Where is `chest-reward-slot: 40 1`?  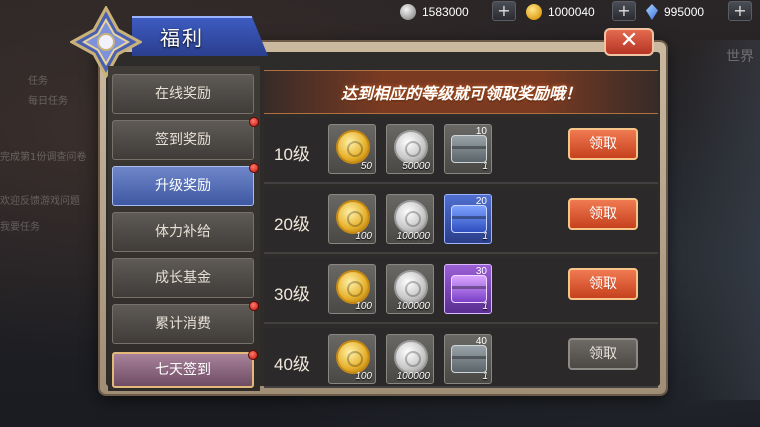 chest-reward-slot: 40 1 is located at coordinates (468, 359).